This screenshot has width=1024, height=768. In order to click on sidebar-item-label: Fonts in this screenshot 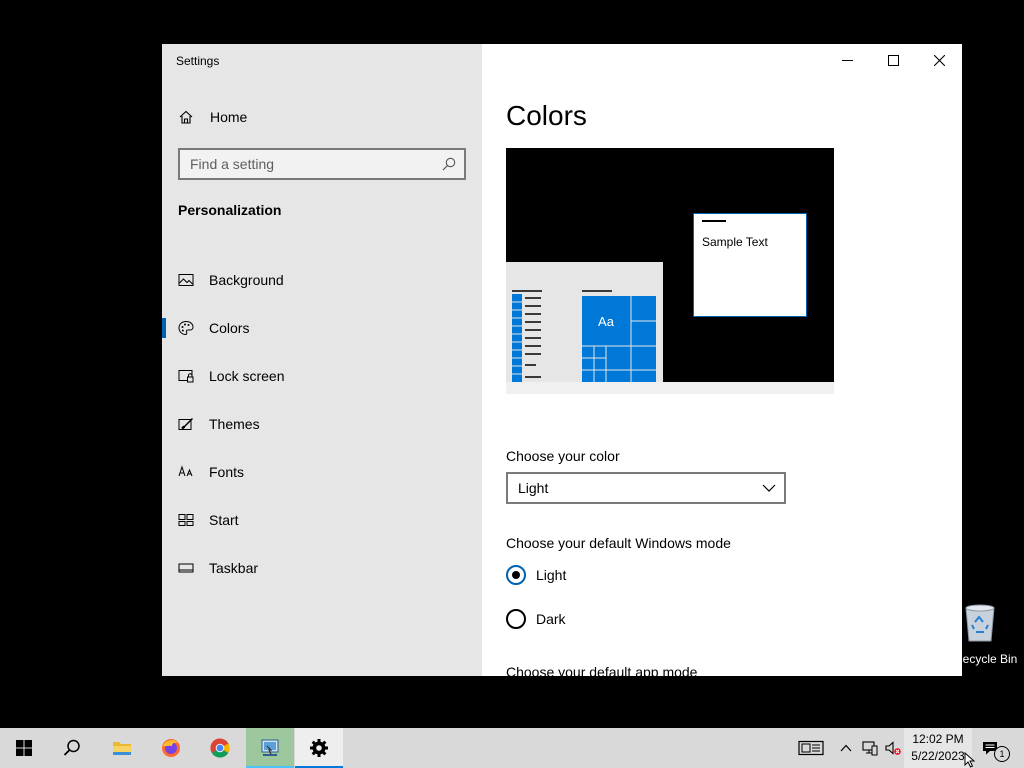, I will do `click(227, 472)`.